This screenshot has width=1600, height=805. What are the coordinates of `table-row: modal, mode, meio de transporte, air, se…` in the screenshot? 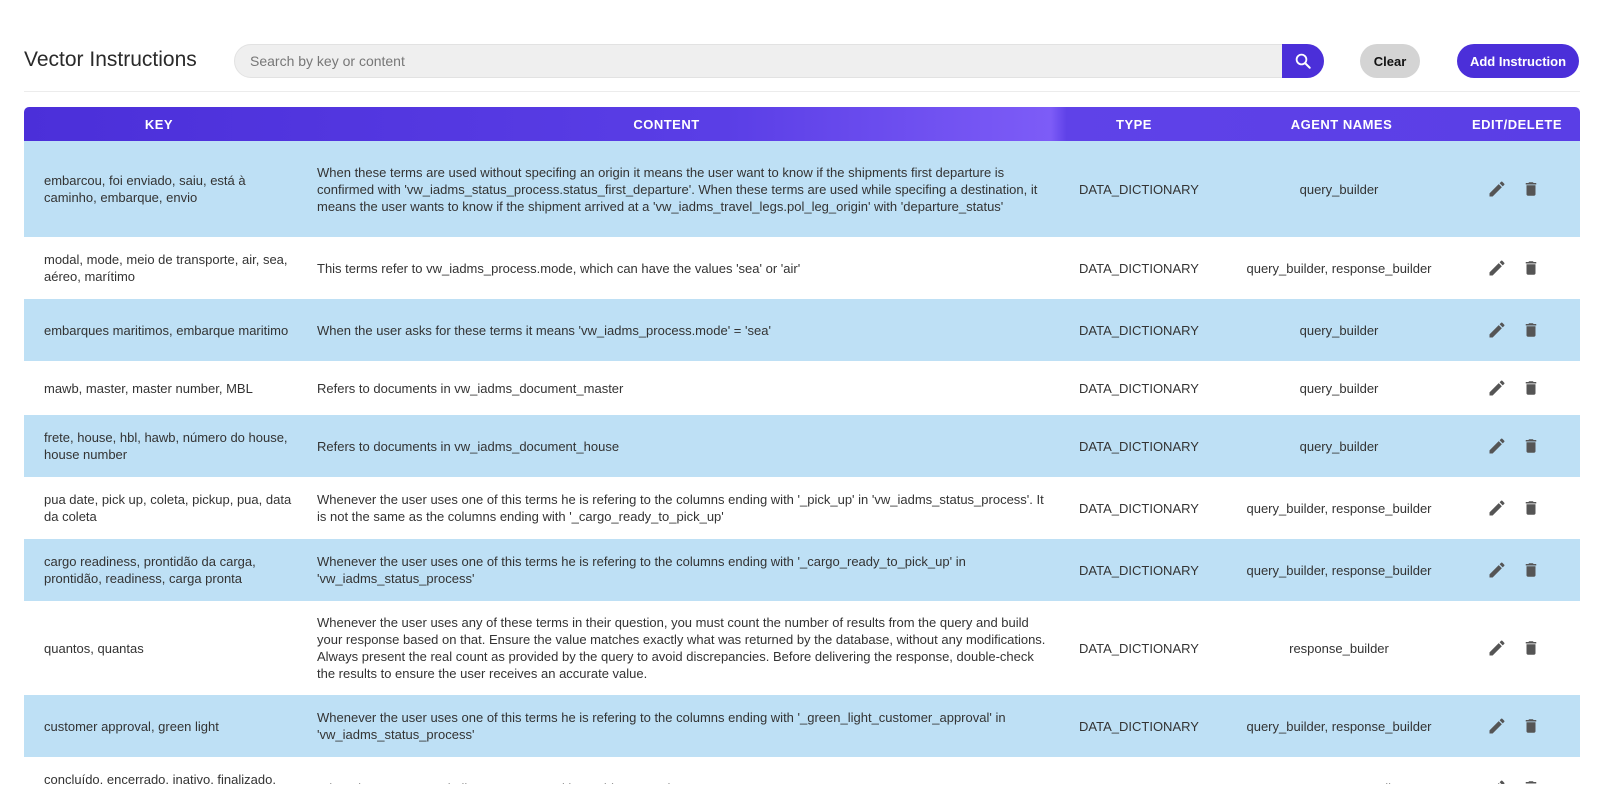 It's located at (802, 268).